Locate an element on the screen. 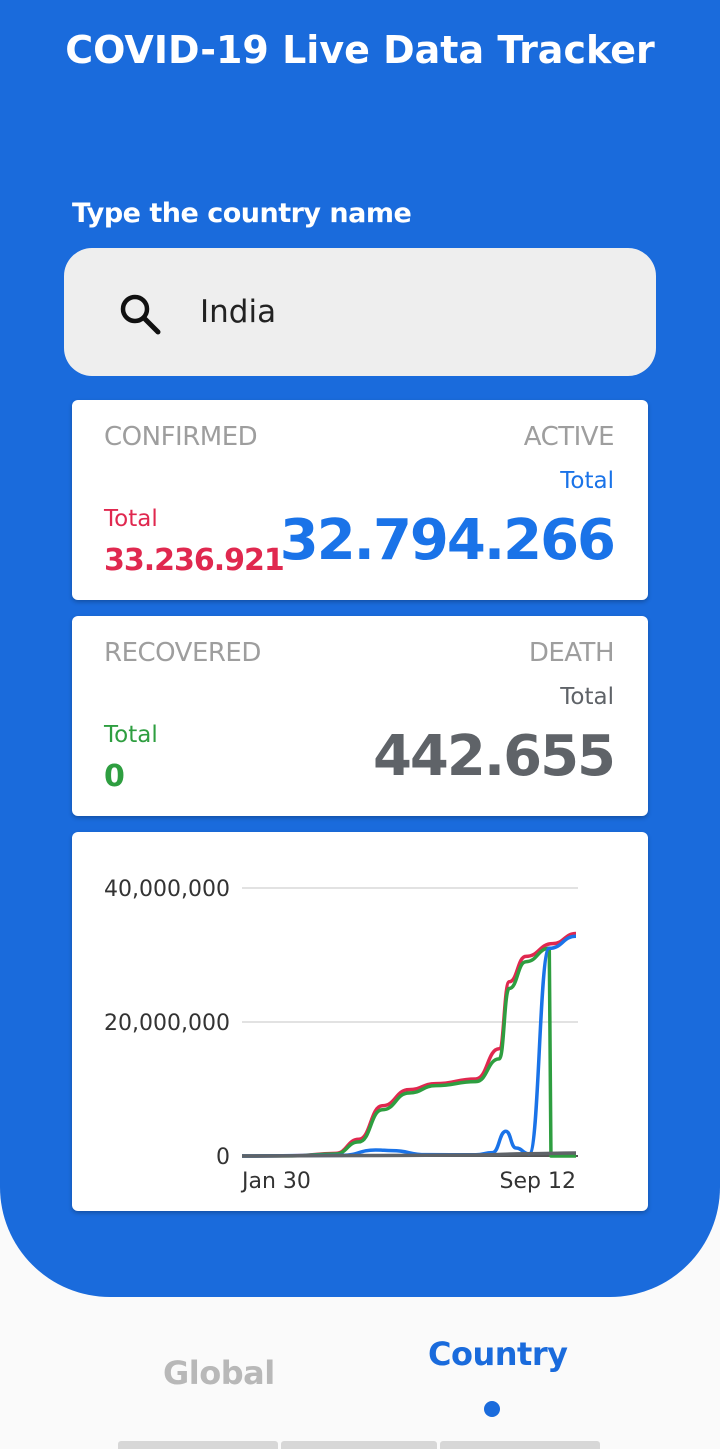 Image resolution: width=720 pixels, height=1449 pixels. recovered-total-label: Total is located at coordinates (131, 735).